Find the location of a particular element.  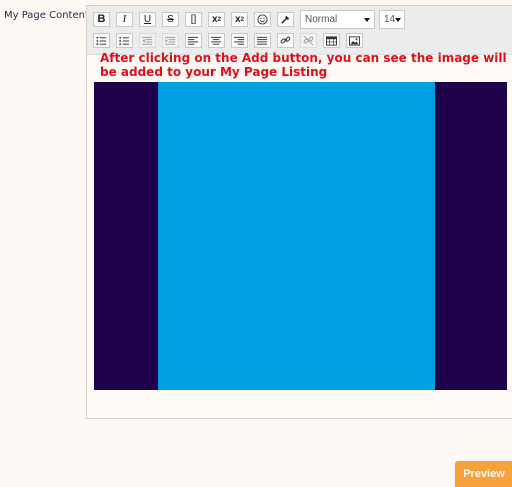

indent-button is located at coordinates (170, 40).